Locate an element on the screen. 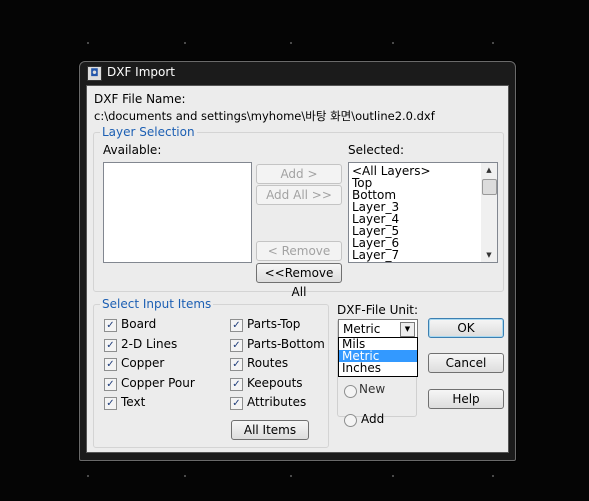 Image resolution: width=589 pixels, height=501 pixels. radio-new is located at coordinates (350, 391).